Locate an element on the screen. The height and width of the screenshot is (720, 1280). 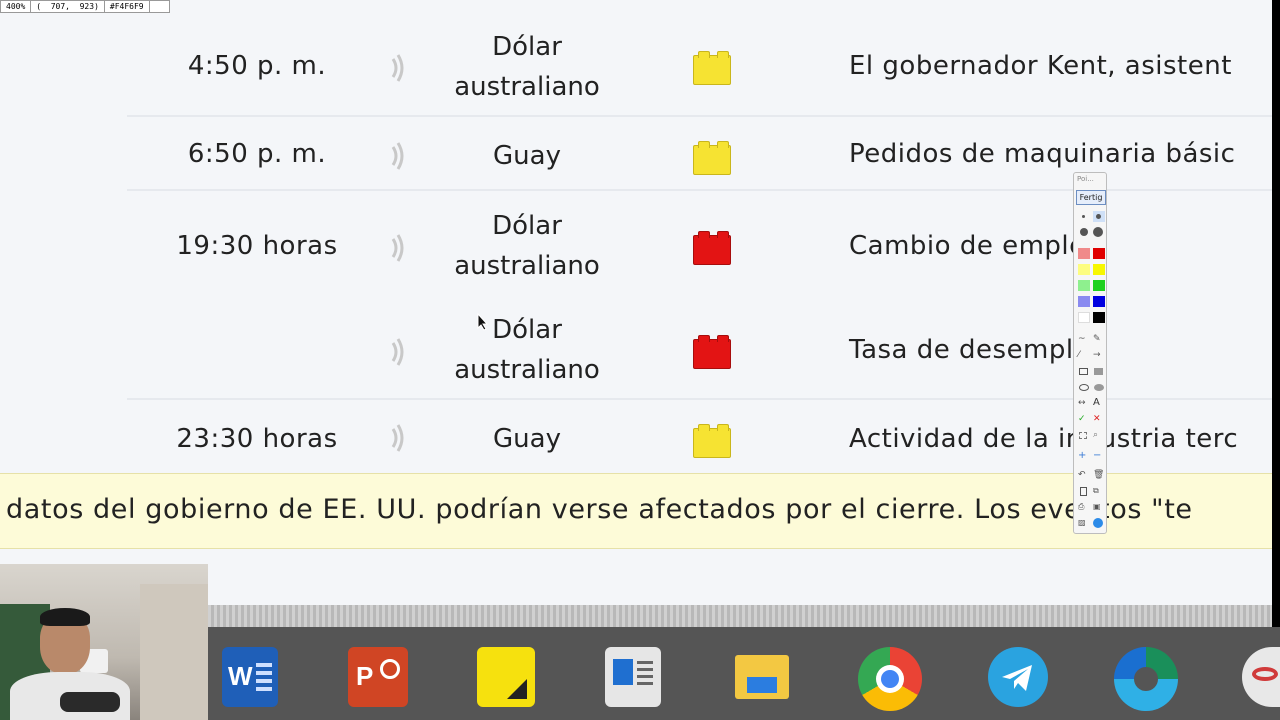
new-page-icon is located at coordinates (1084, 491).